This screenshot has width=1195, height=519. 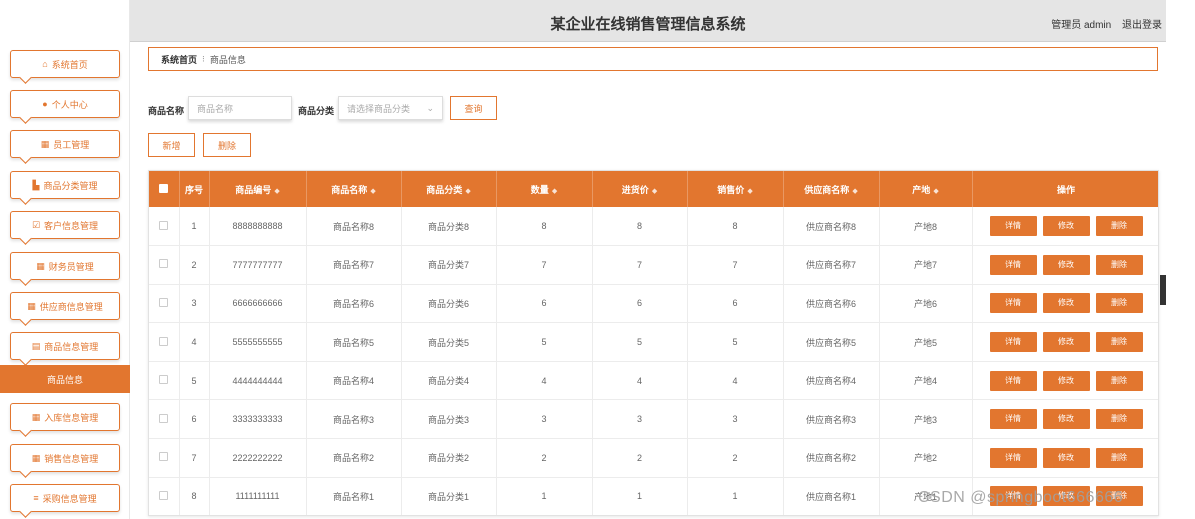 I want to click on side-handle, so click(x=1163, y=290).